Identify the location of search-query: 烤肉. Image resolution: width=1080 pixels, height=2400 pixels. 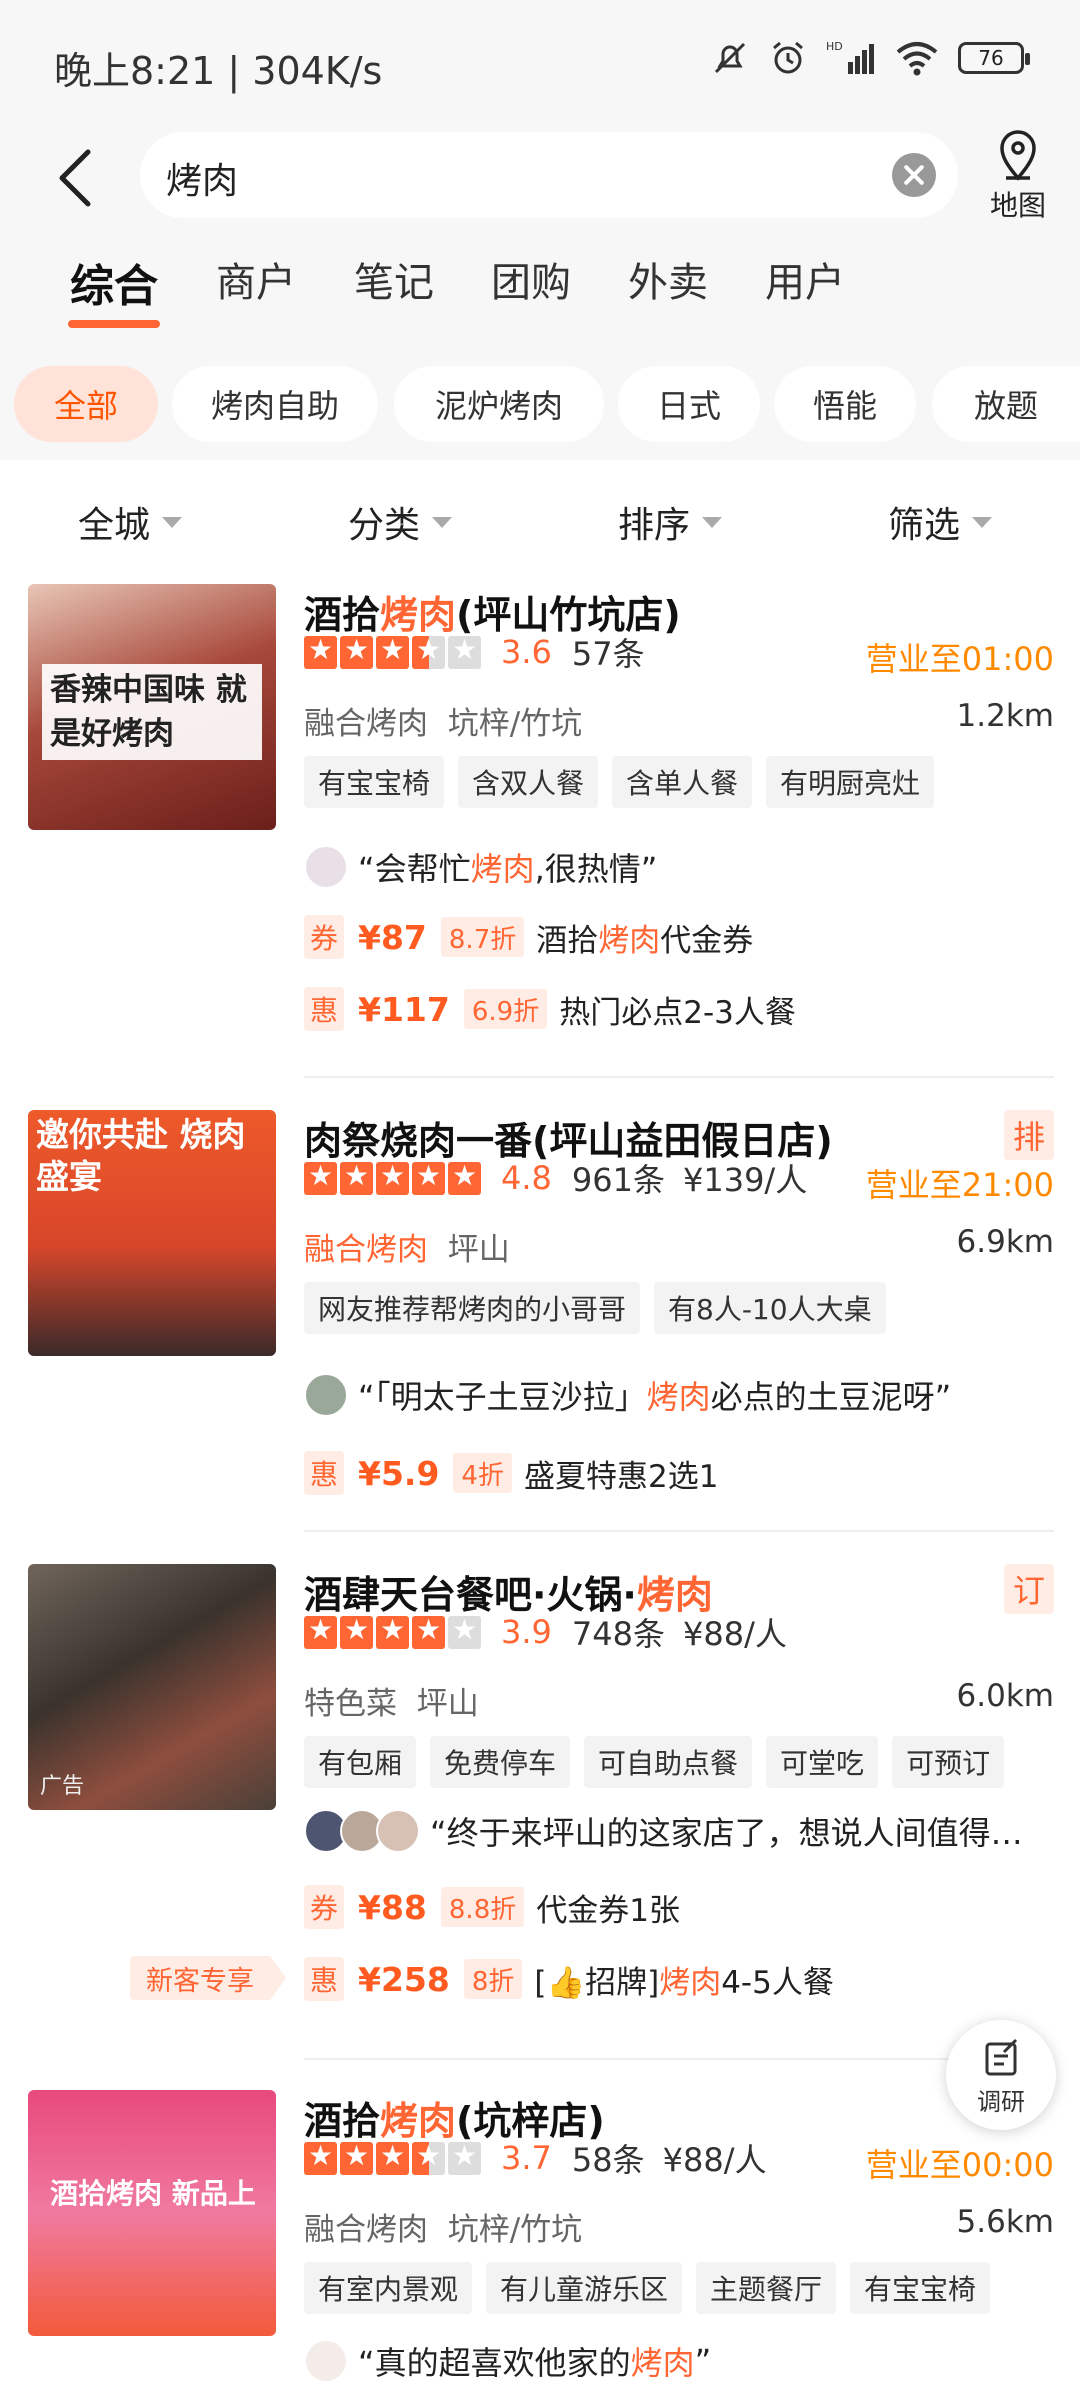
(202, 181).